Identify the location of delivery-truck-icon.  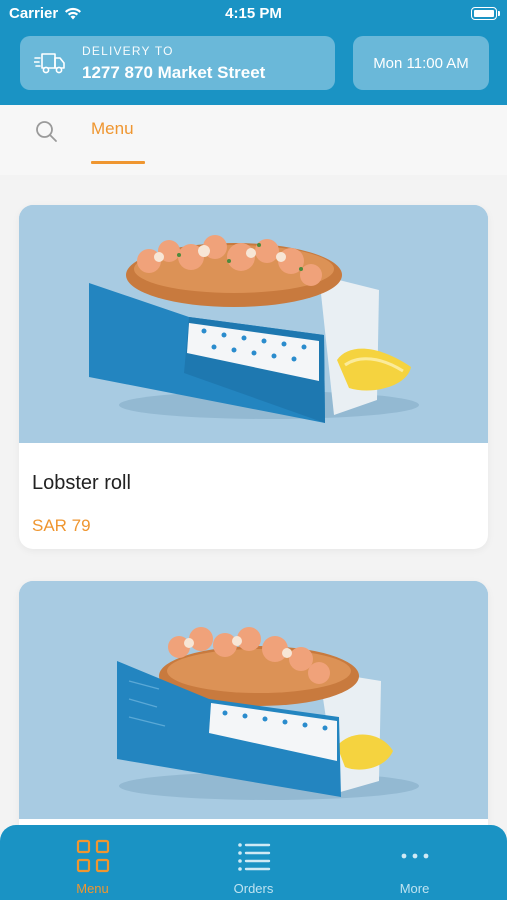
(49, 63).